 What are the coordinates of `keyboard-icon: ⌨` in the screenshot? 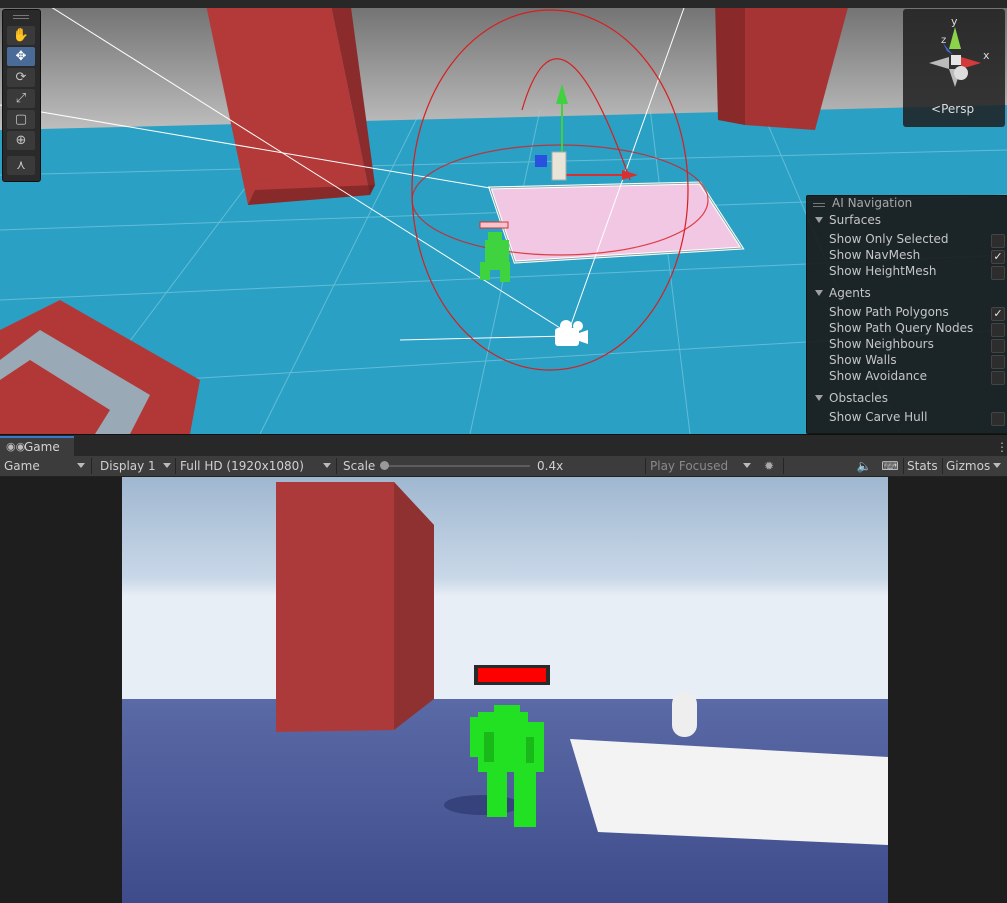 It's located at (890, 466).